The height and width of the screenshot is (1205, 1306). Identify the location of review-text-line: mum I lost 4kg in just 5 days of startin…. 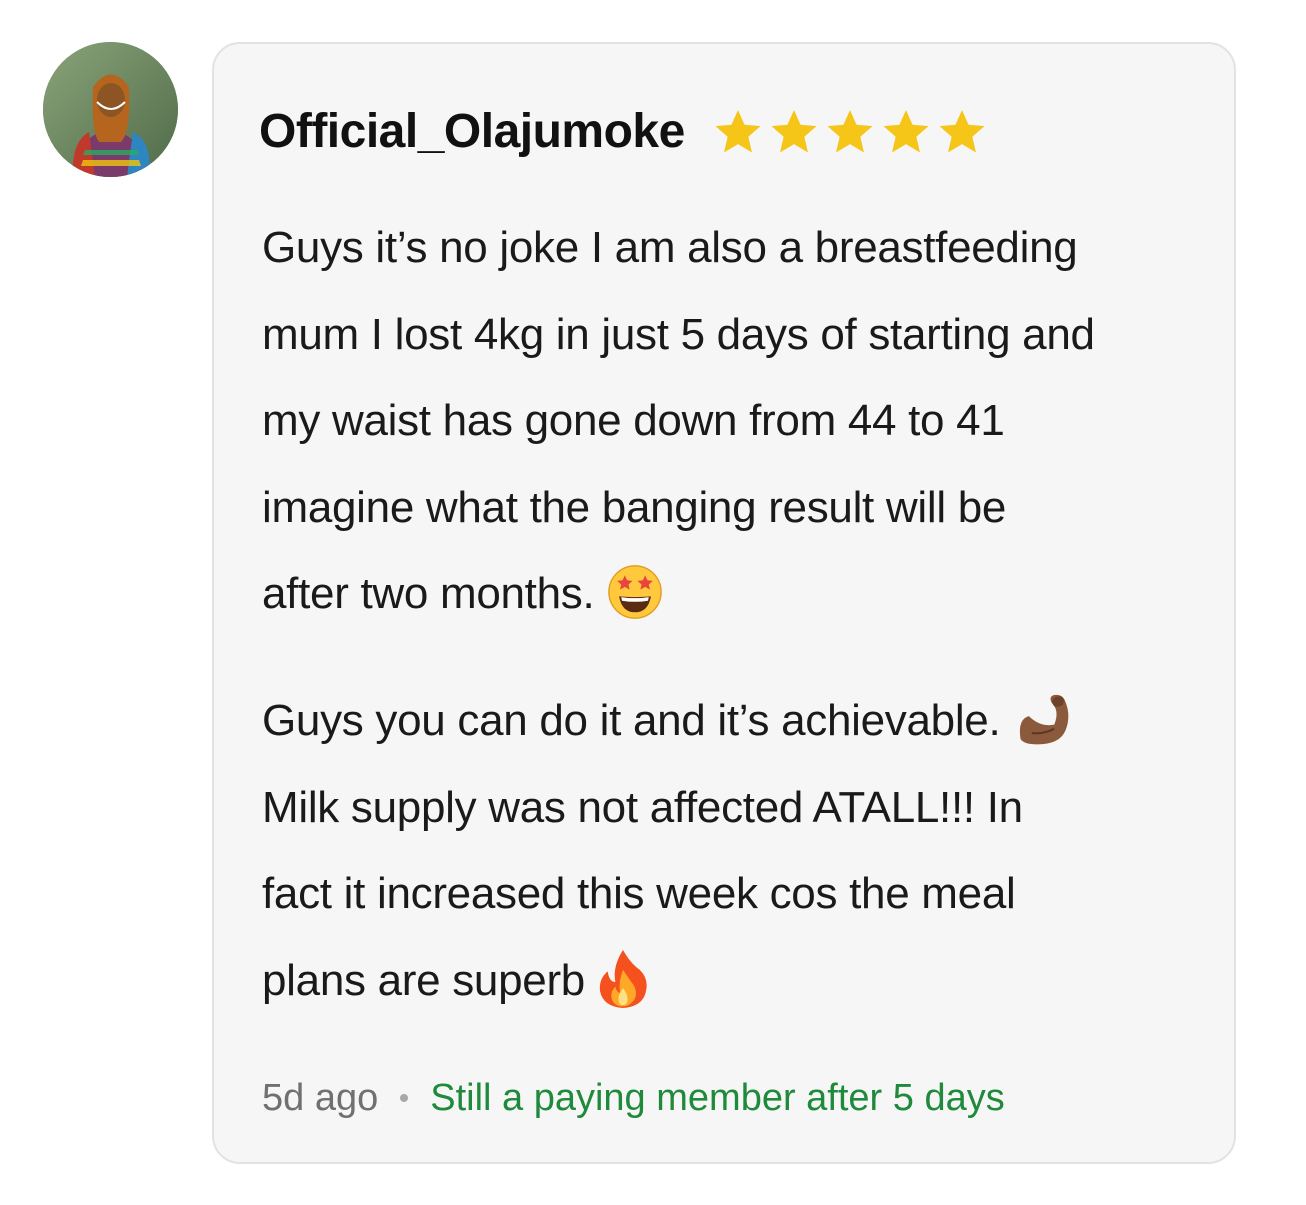
(678, 334).